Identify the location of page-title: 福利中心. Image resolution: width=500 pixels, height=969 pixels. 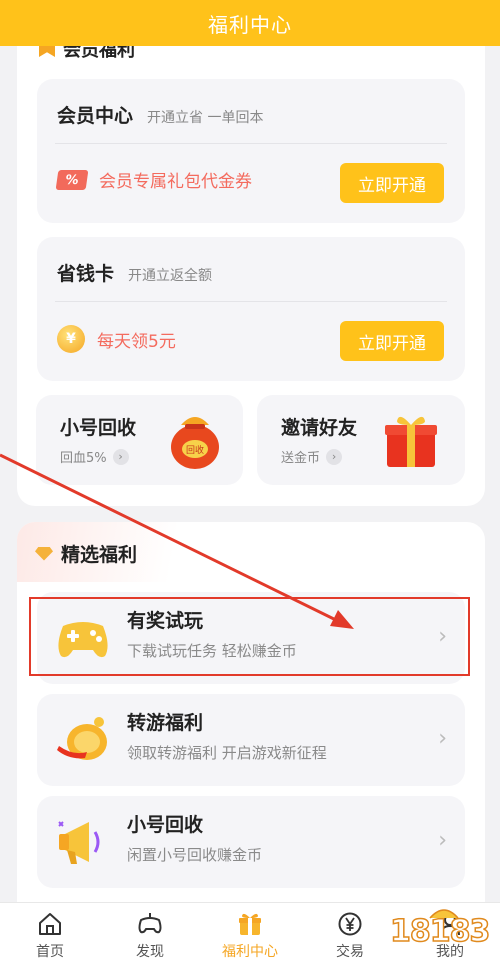
(250, 24).